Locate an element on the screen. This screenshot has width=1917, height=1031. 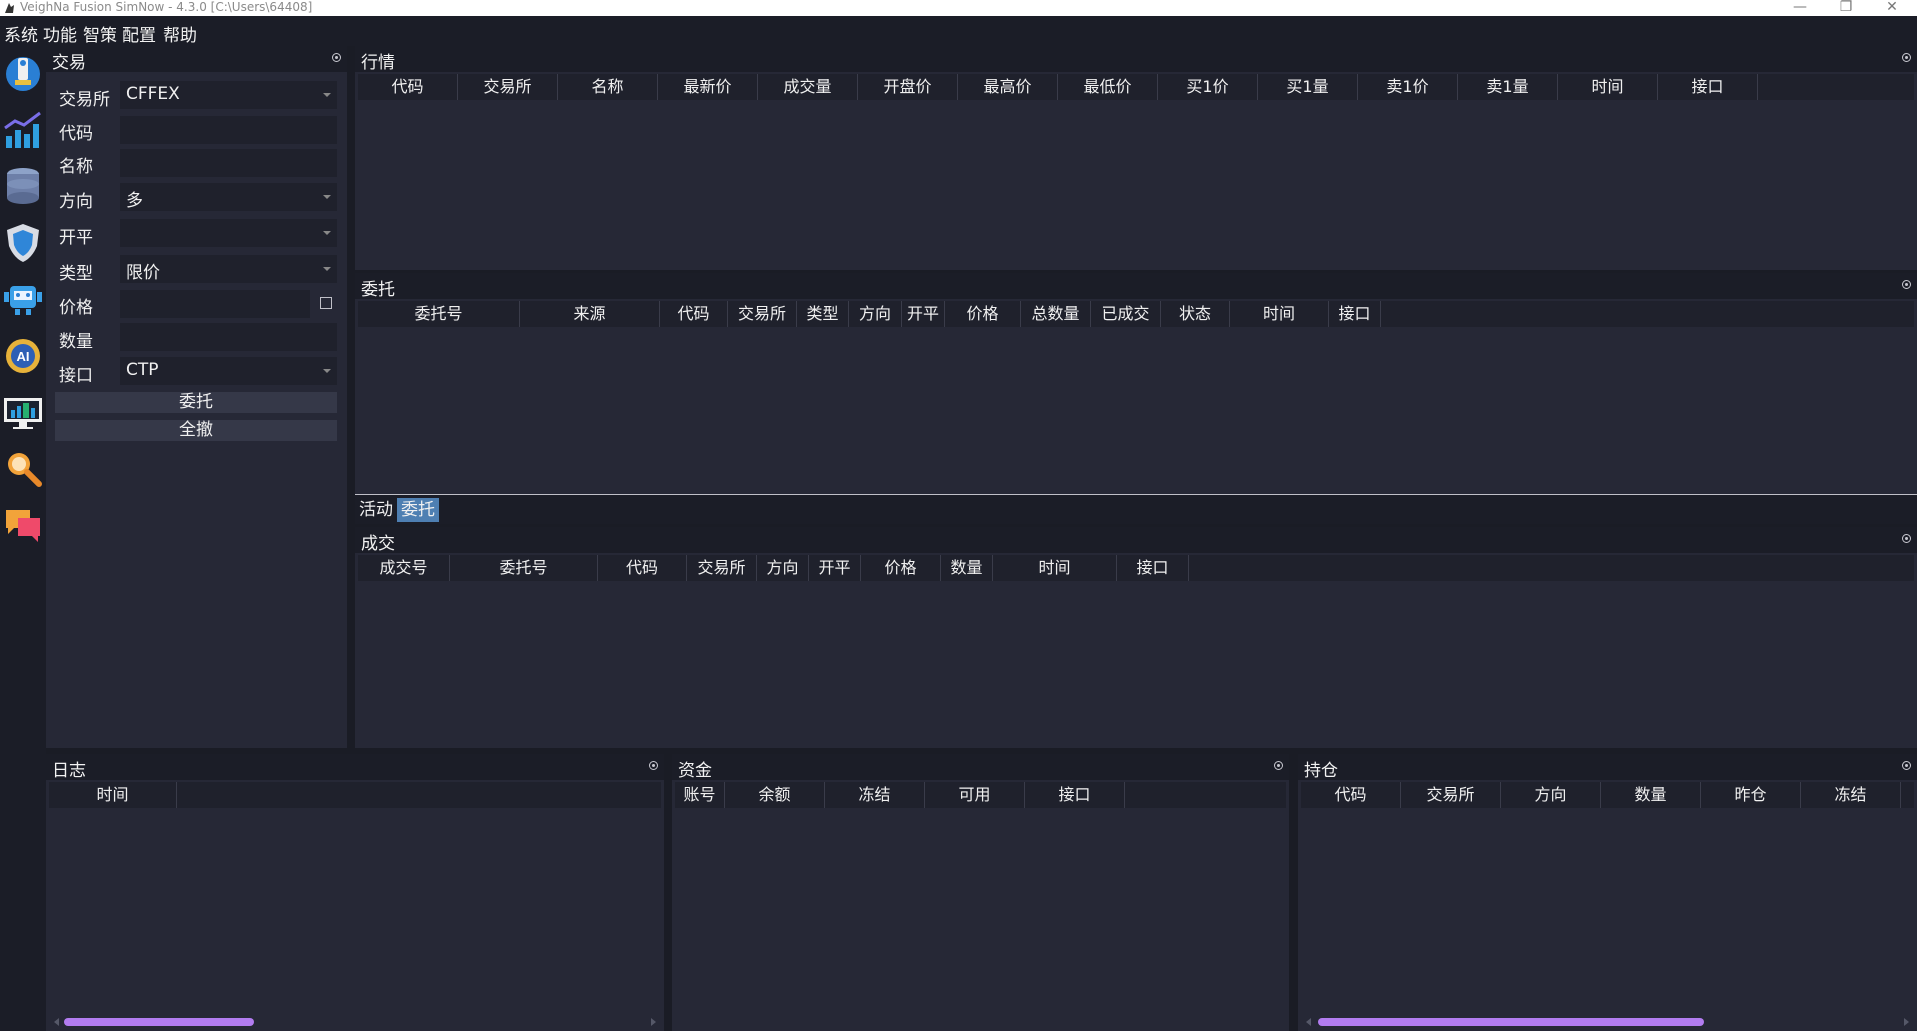
order-col-volume: 总数量 is located at coordinates (1056, 314).